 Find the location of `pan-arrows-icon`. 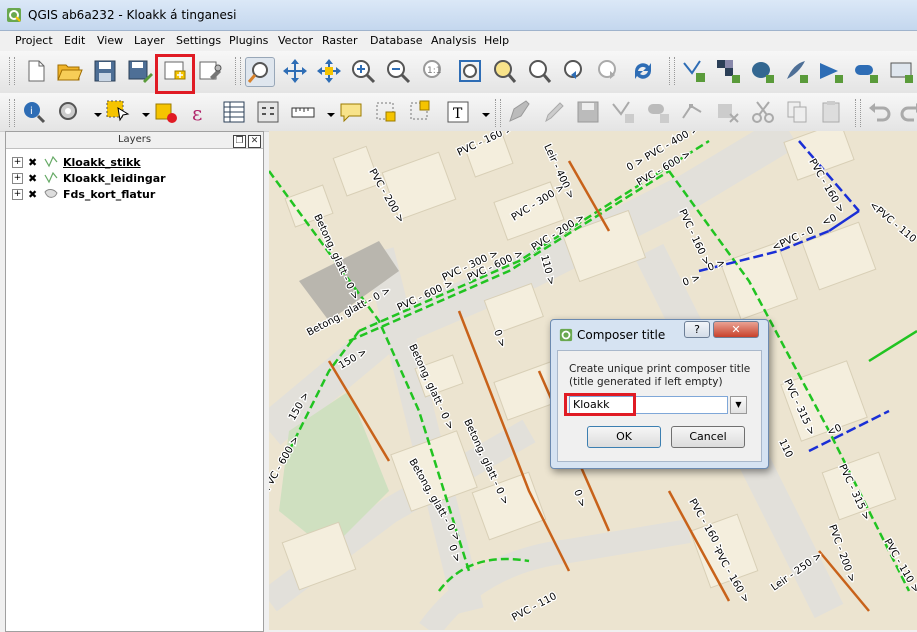

pan-arrows-icon is located at coordinates (295, 71).